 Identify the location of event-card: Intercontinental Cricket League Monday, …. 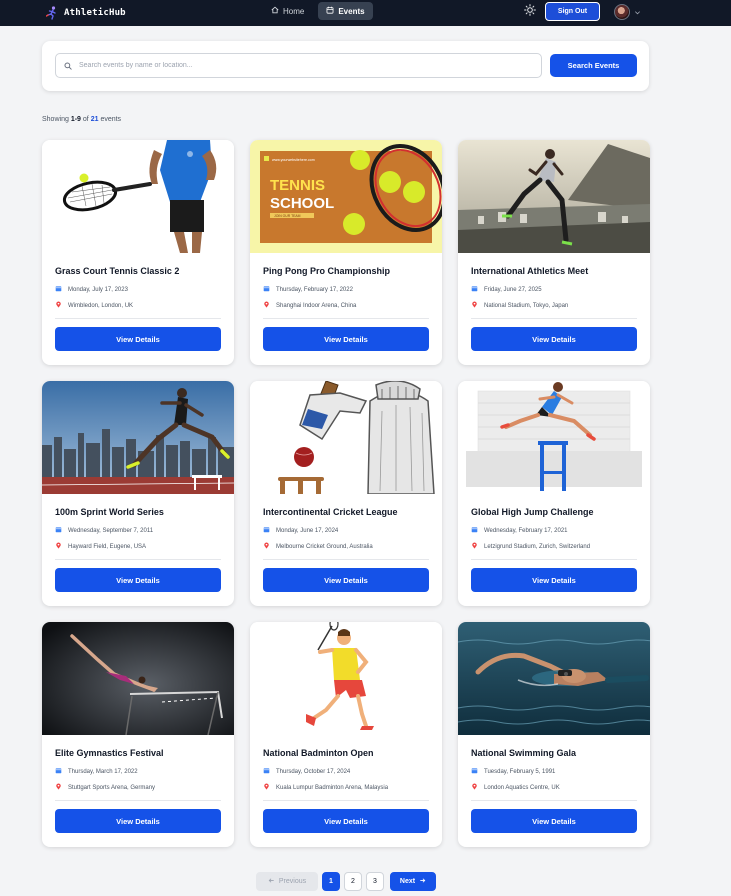
(346, 493).